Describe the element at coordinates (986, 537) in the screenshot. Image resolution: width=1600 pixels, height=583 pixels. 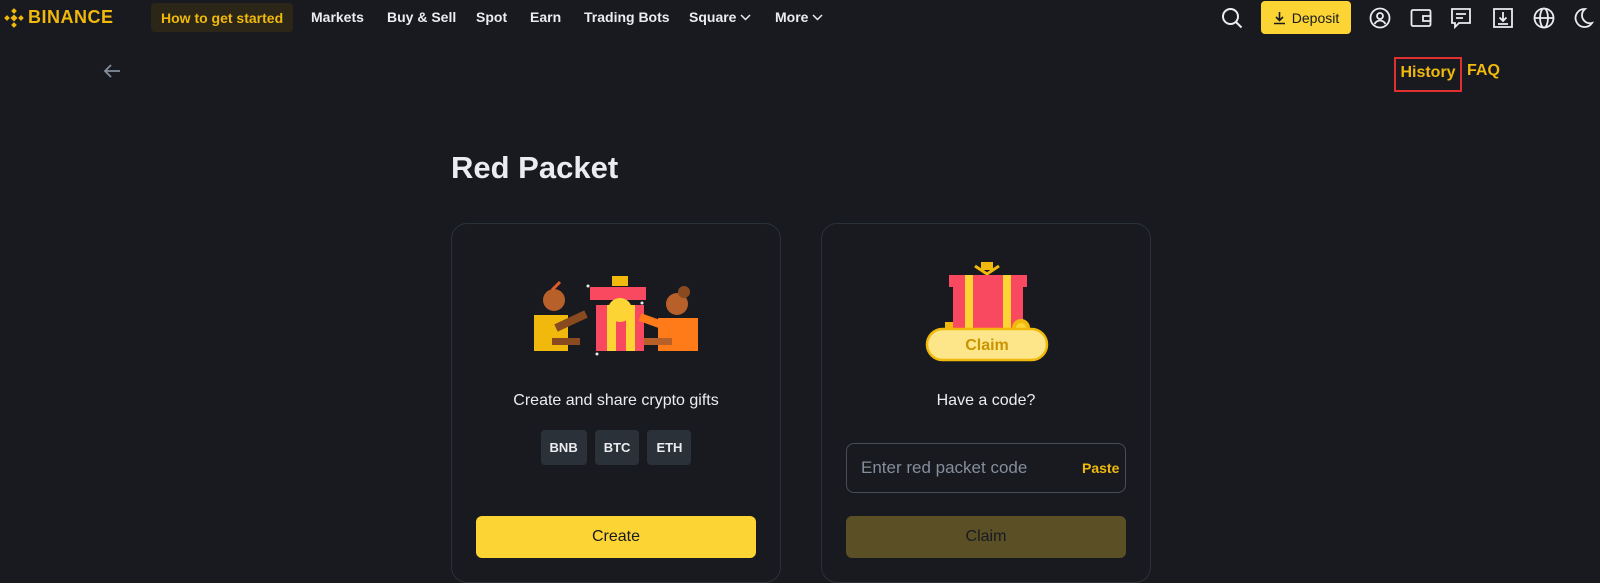
I see `claim-button: Claim` at that location.